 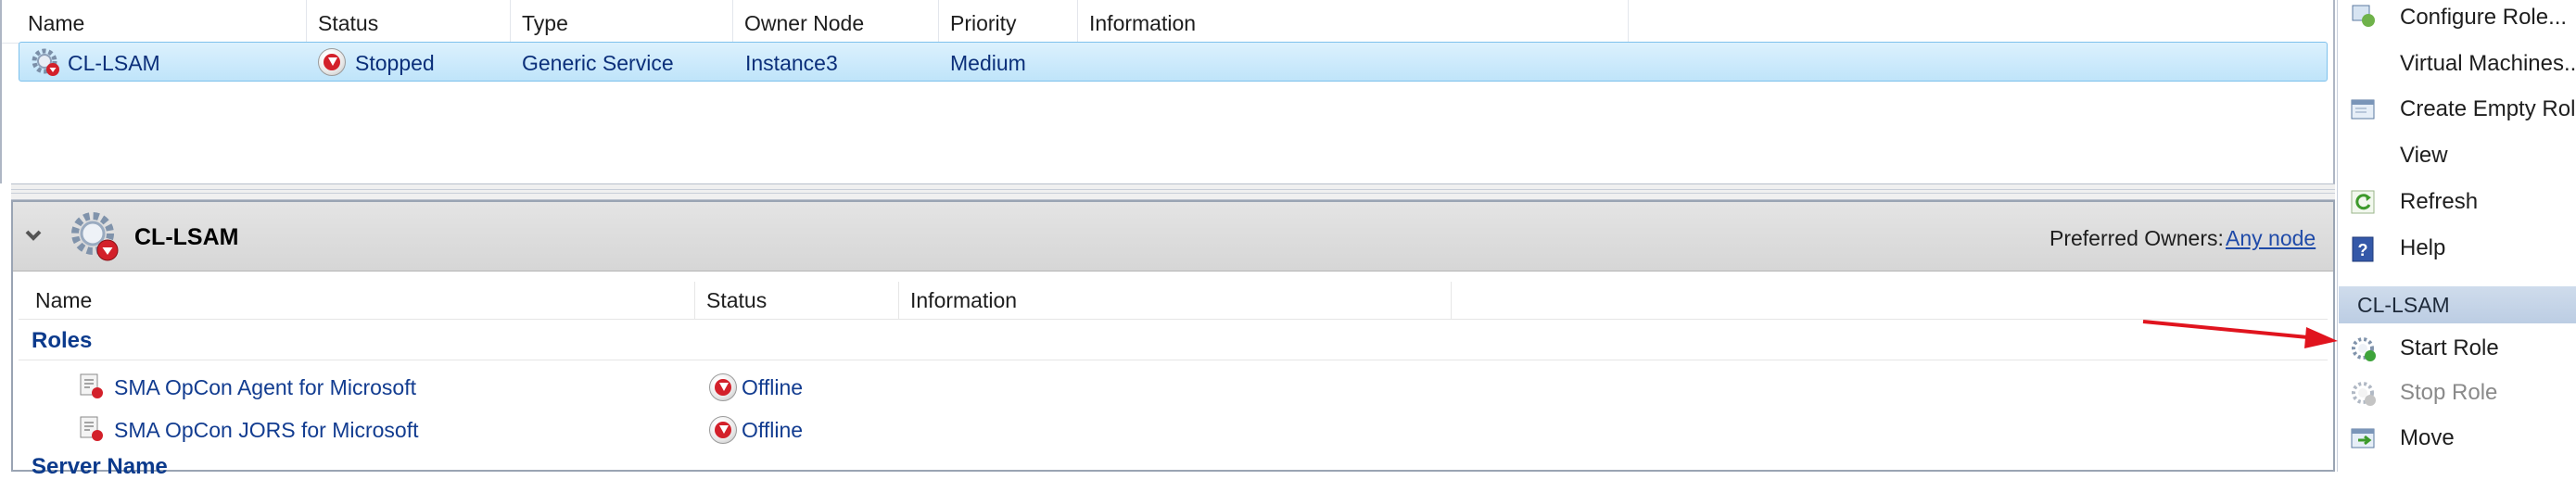 I want to click on action-label: Refresh, so click(x=2439, y=201).